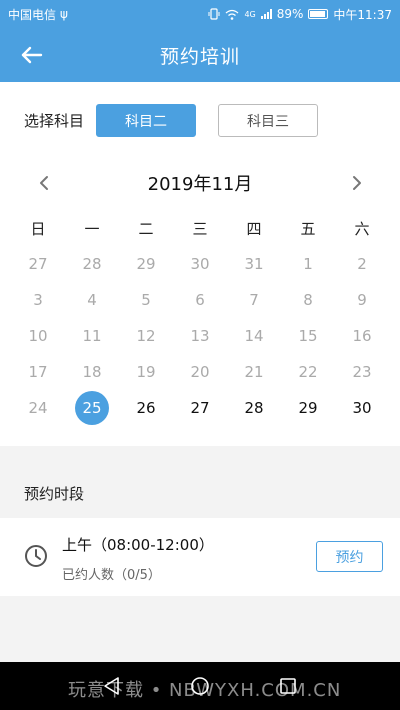  What do you see at coordinates (200, 493) in the screenshot?
I see `section-title: 预约时段` at bounding box center [200, 493].